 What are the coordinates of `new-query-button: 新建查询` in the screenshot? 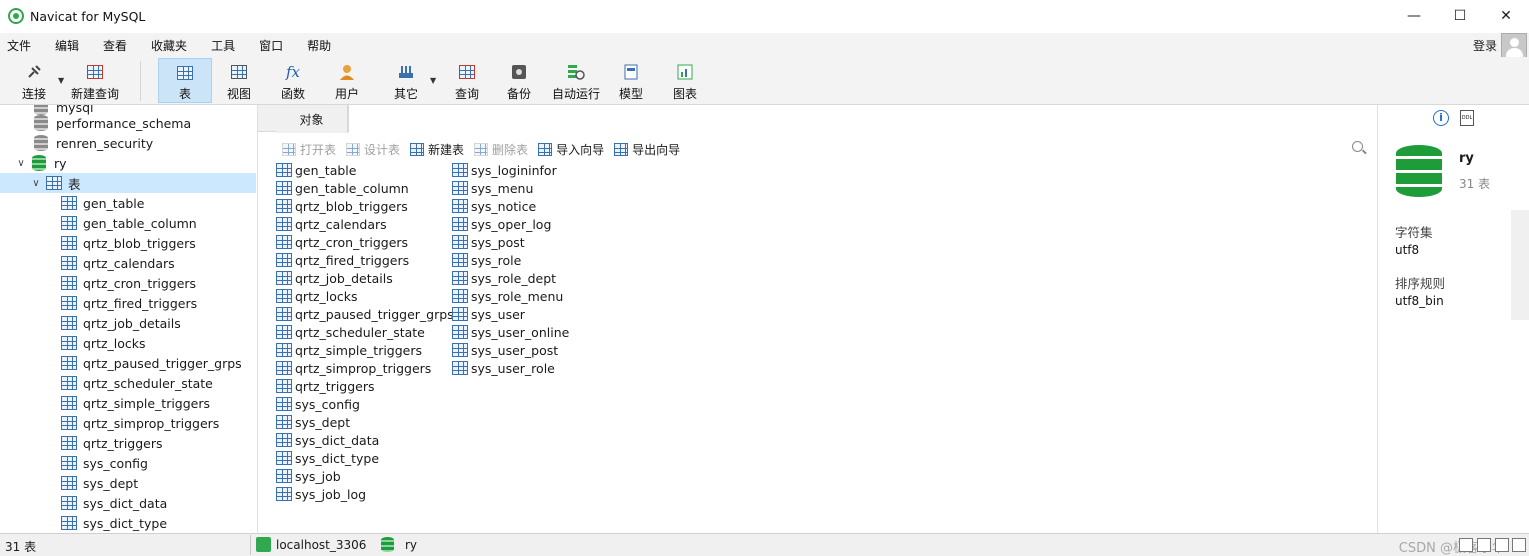 It's located at (95, 80).